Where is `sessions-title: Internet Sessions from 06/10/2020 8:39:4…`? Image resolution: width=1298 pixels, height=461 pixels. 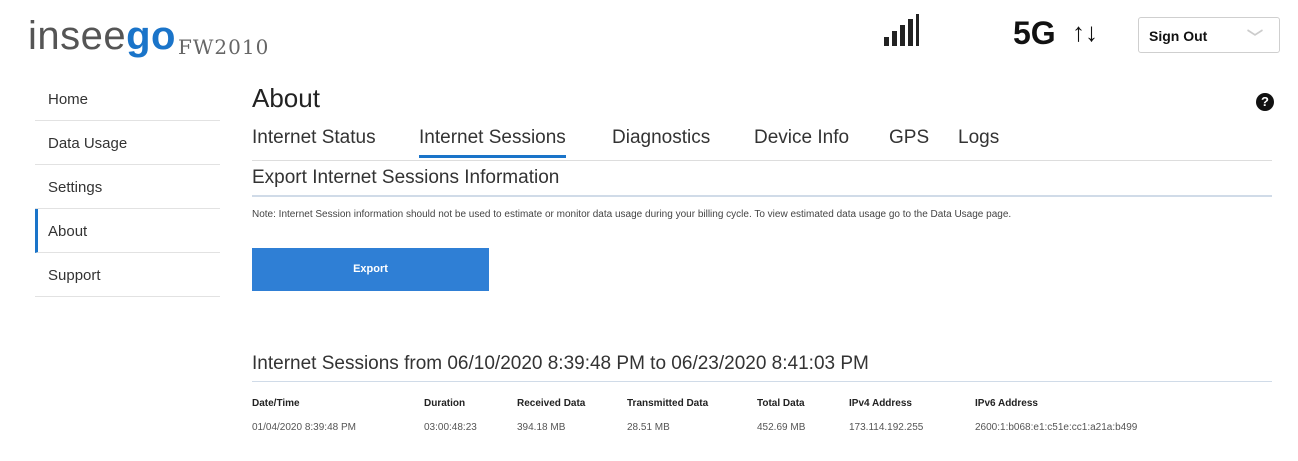
sessions-title: Internet Sessions from 06/10/2020 8:39:4… is located at coordinates (762, 367).